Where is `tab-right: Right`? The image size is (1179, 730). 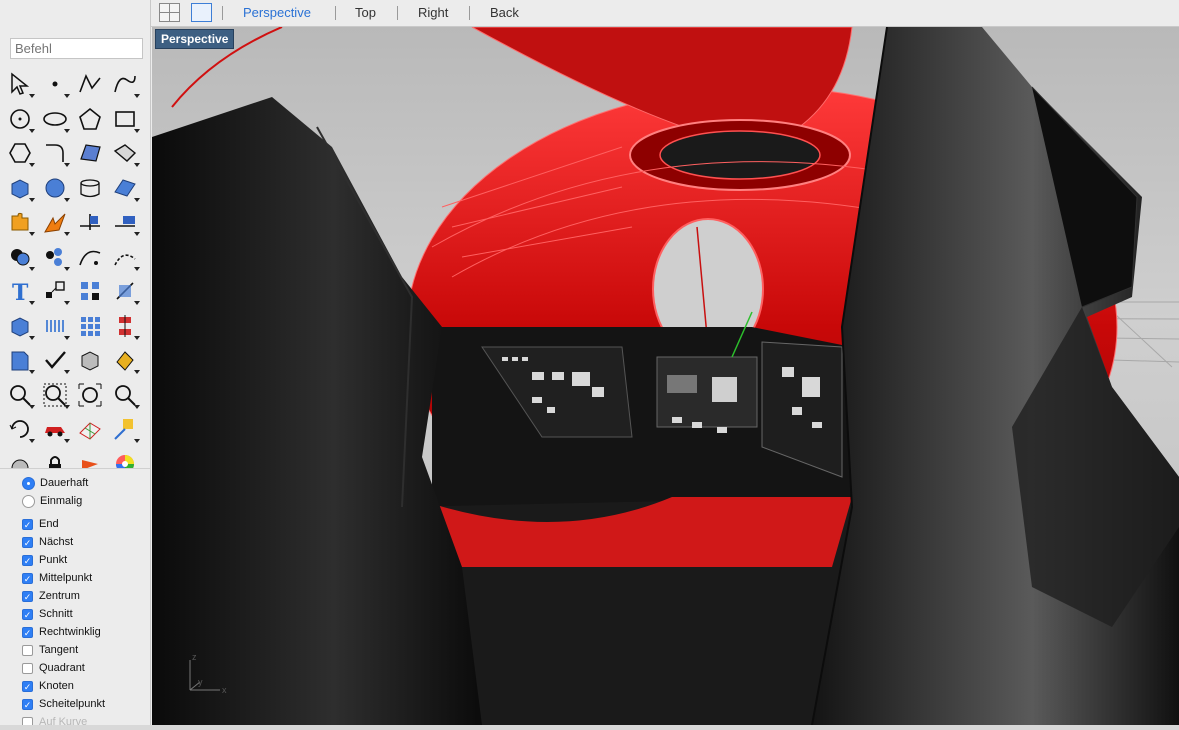 tab-right: Right is located at coordinates (433, 12).